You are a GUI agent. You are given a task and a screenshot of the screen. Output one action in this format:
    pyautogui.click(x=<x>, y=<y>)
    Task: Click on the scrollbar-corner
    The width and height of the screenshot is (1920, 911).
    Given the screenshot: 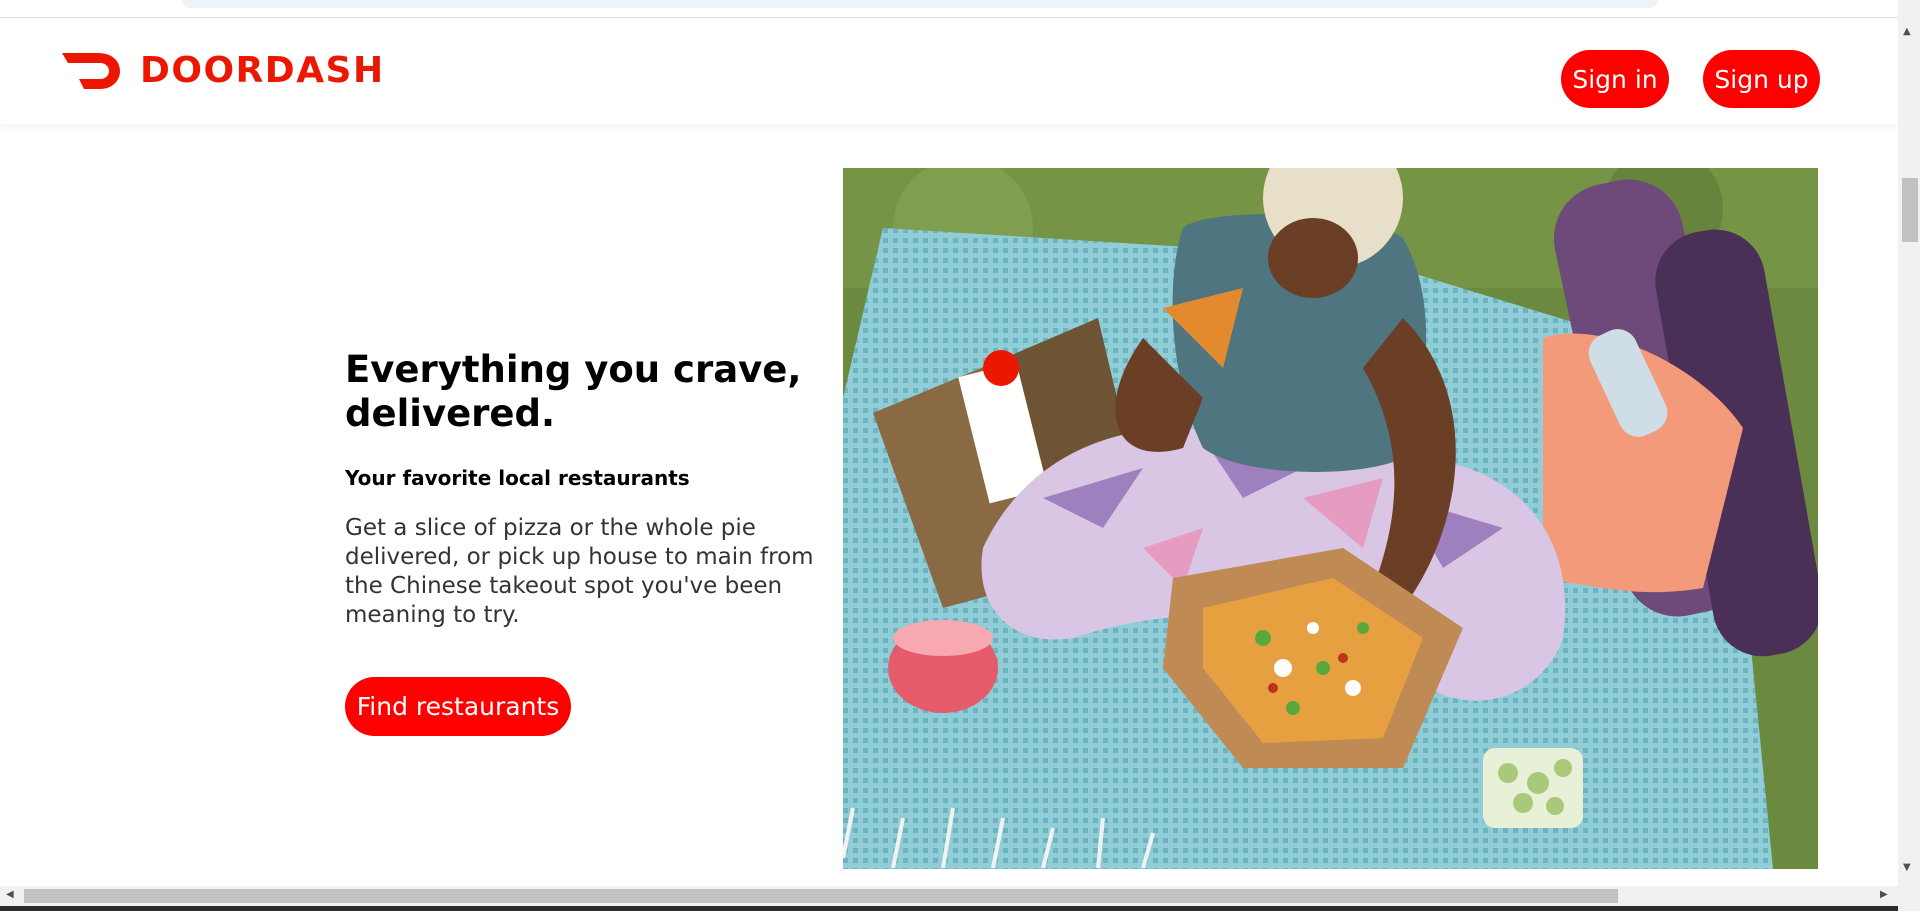 What is the action you would take?
    pyautogui.click(x=1909, y=898)
    